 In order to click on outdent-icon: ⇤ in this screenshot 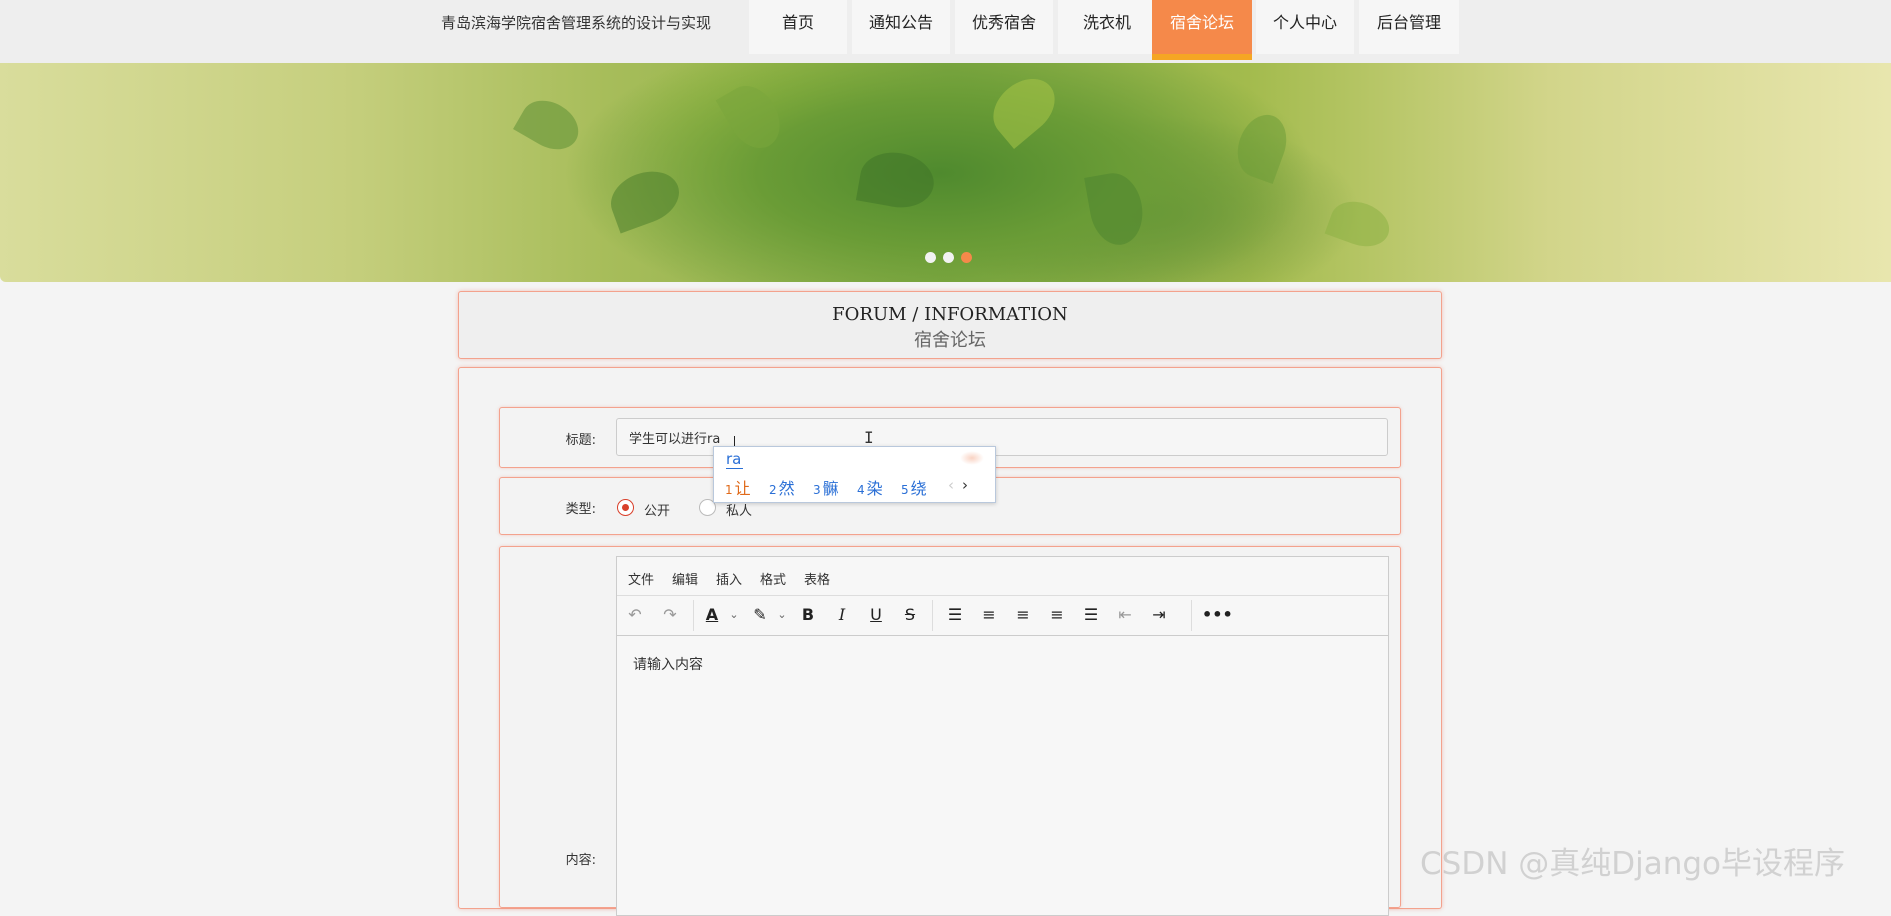, I will do `click(1125, 615)`.